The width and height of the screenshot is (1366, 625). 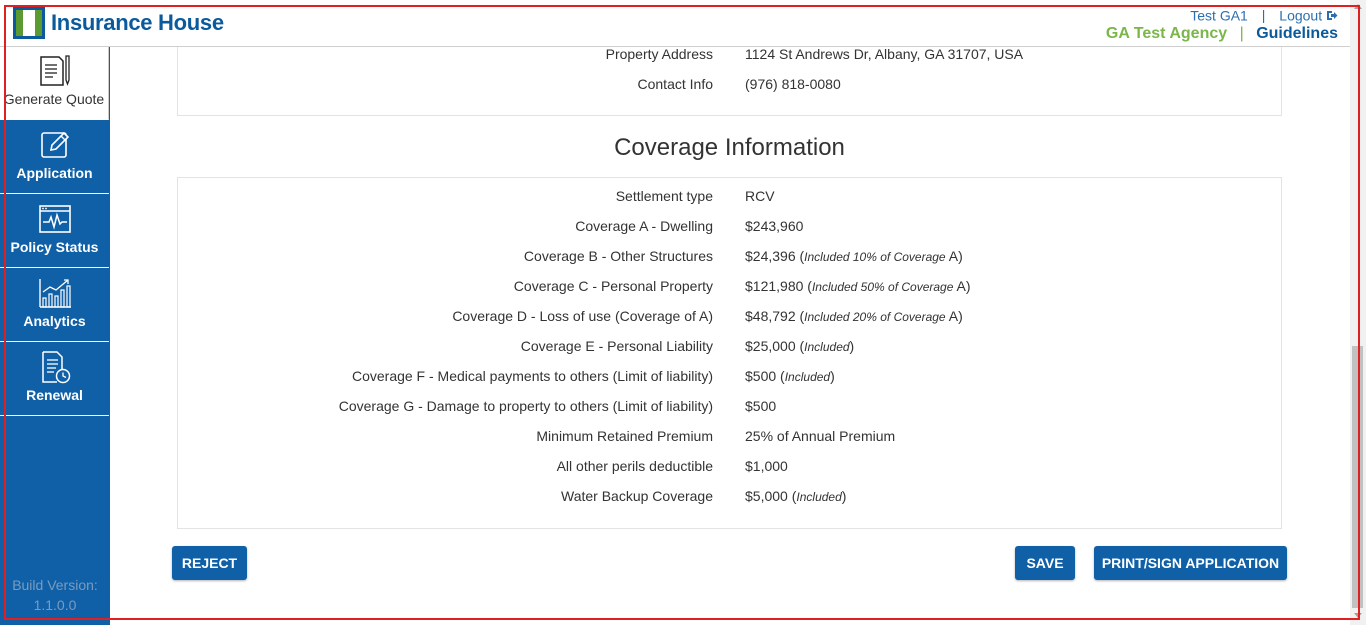 I want to click on coverage-value: $500, so click(x=761, y=406).